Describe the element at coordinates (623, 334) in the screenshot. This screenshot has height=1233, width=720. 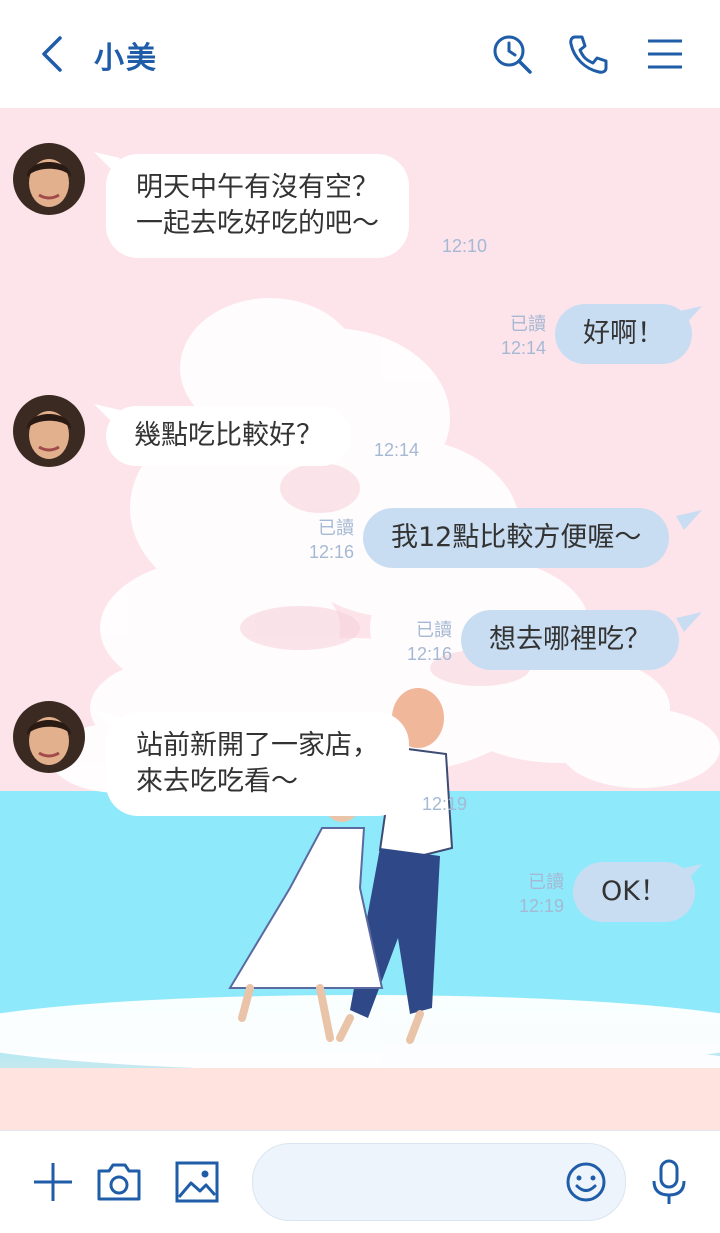
I see `message-bubble-outgoing: 好啊！` at that location.